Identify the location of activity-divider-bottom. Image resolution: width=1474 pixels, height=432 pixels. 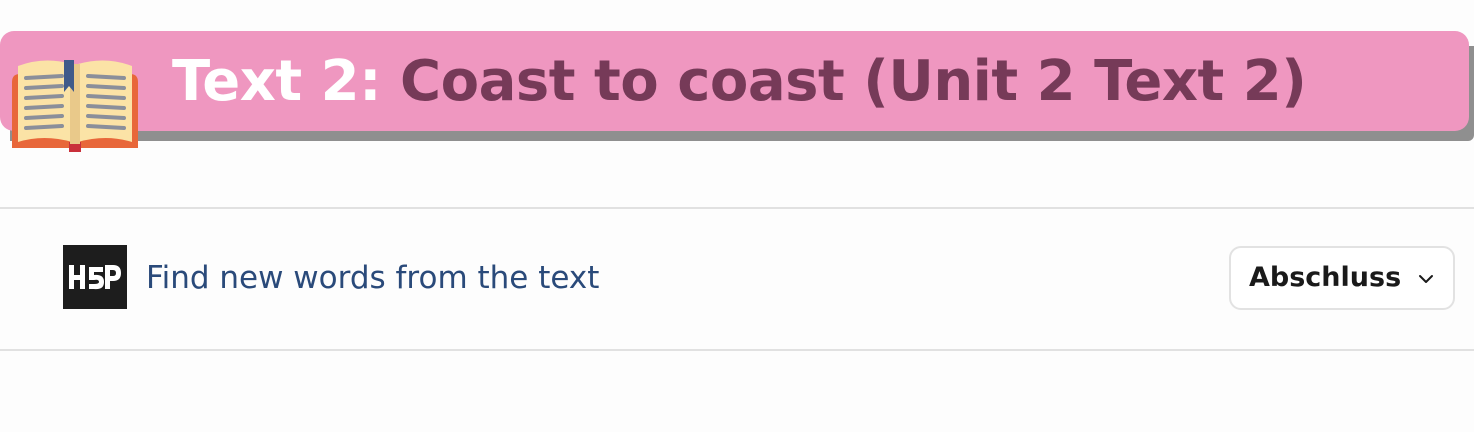
(737, 350).